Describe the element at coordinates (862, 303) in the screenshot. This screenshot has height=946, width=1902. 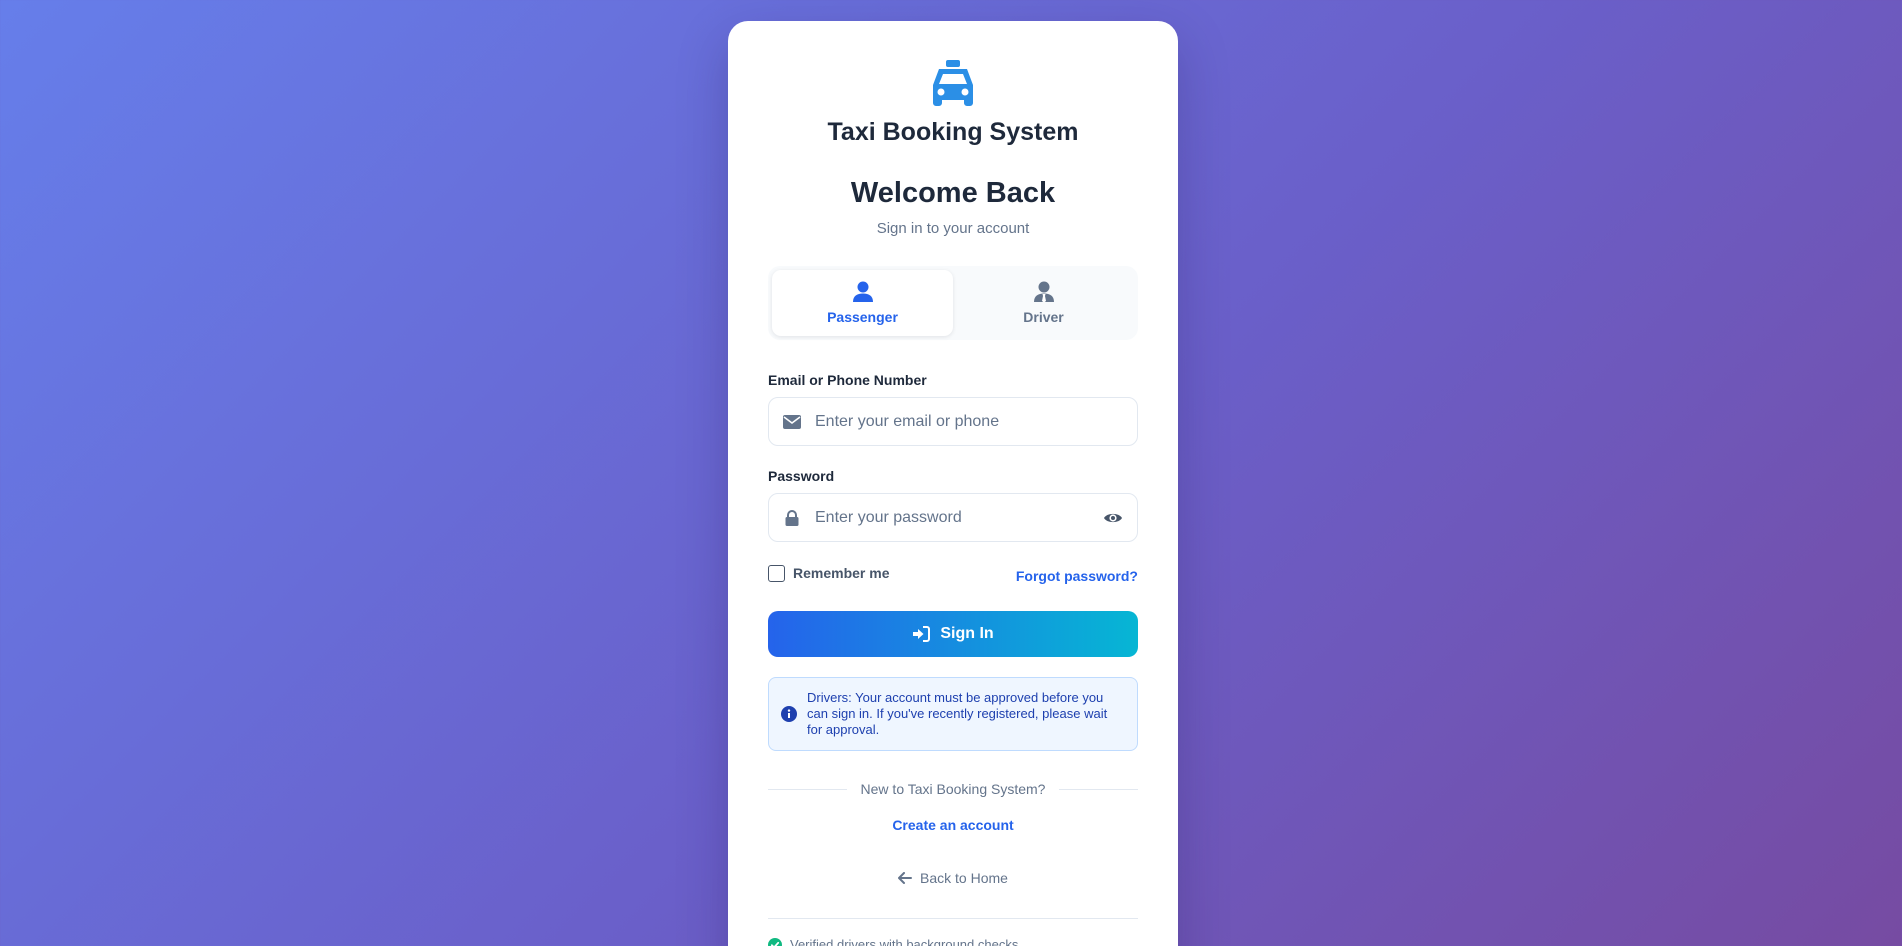
I see `tab-passenger: Passenger` at that location.